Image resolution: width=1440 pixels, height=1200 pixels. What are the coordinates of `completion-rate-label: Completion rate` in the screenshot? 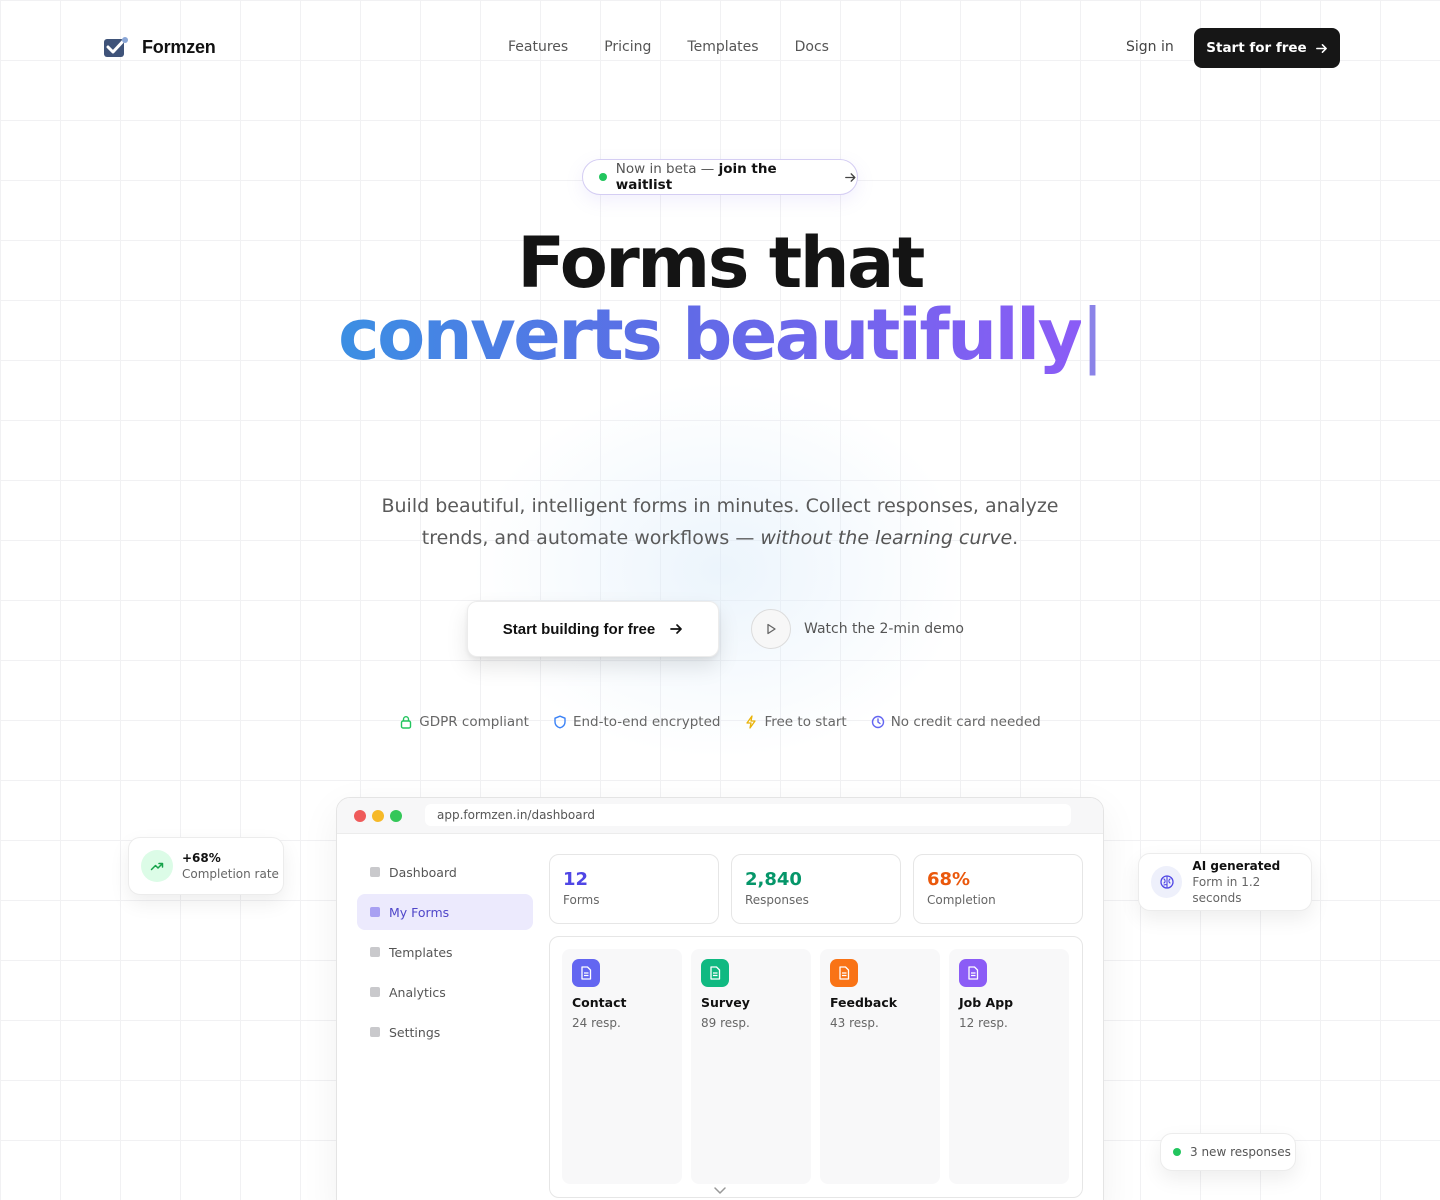 It's located at (230, 874).